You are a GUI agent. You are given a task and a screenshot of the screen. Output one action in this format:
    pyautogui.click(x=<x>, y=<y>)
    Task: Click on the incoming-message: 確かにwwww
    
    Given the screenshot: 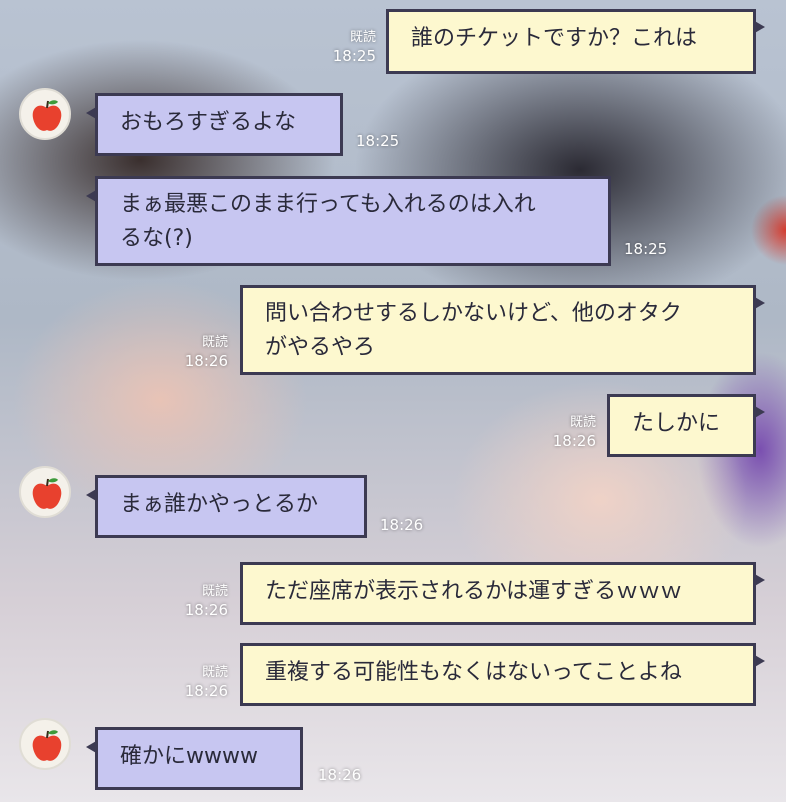 What is the action you would take?
    pyautogui.click(x=194, y=758)
    